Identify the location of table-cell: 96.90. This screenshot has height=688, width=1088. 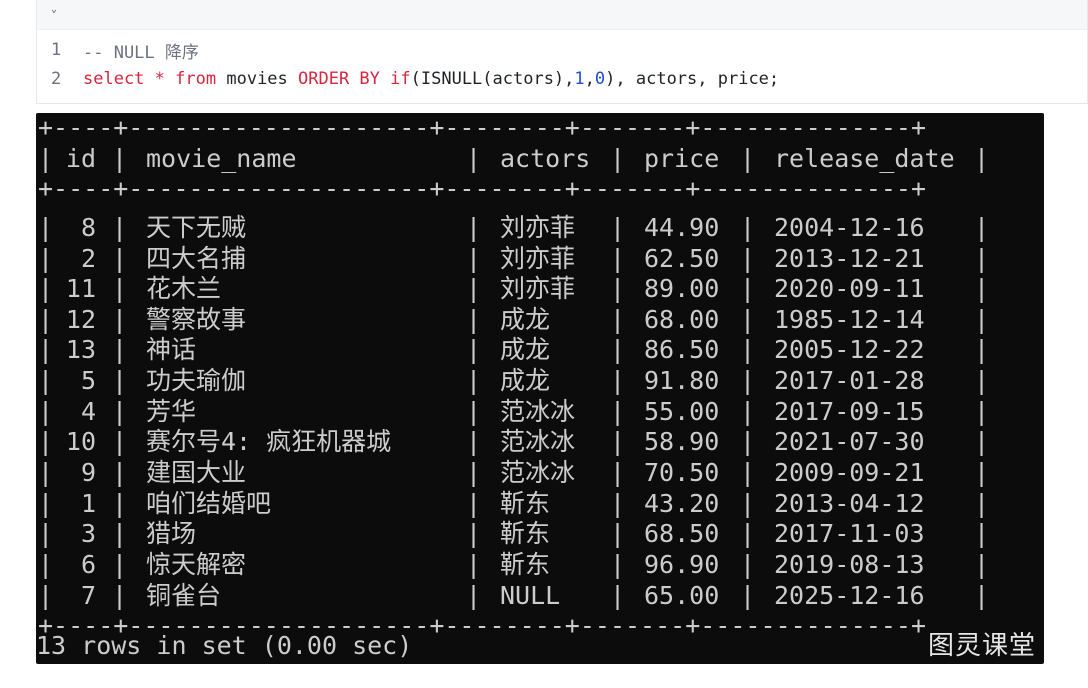
(682, 564).